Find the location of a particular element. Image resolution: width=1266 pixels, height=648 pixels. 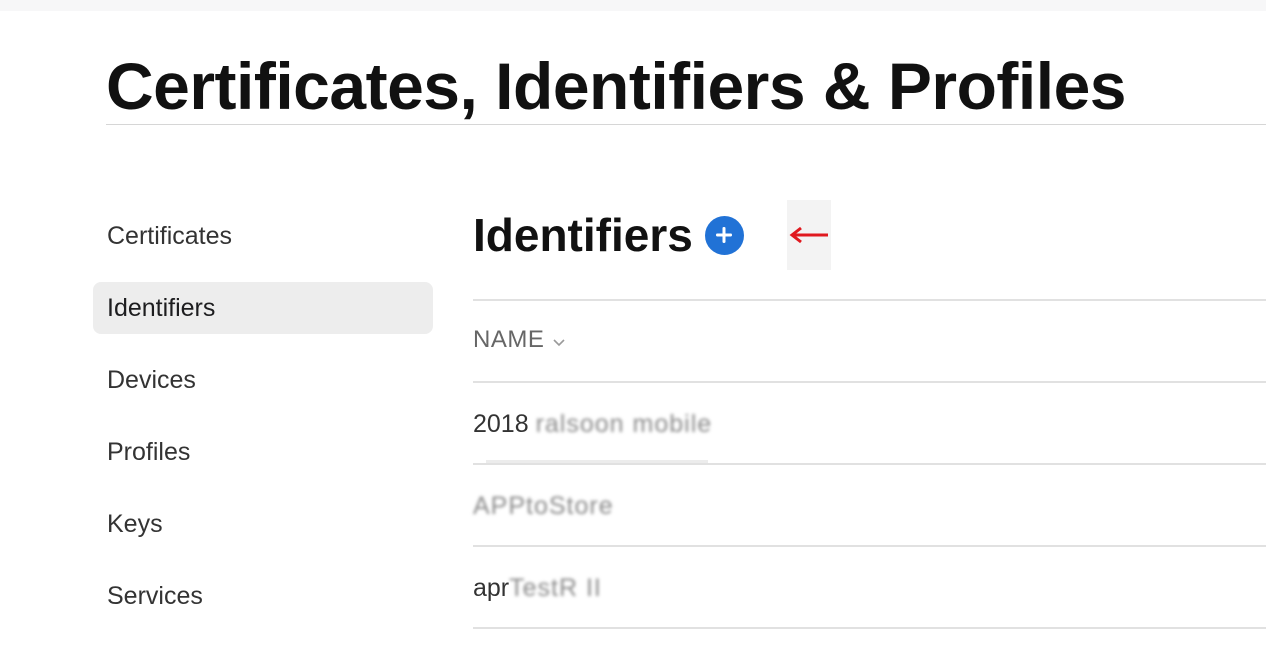

redacted-text: APPtoStore is located at coordinates (543, 506).